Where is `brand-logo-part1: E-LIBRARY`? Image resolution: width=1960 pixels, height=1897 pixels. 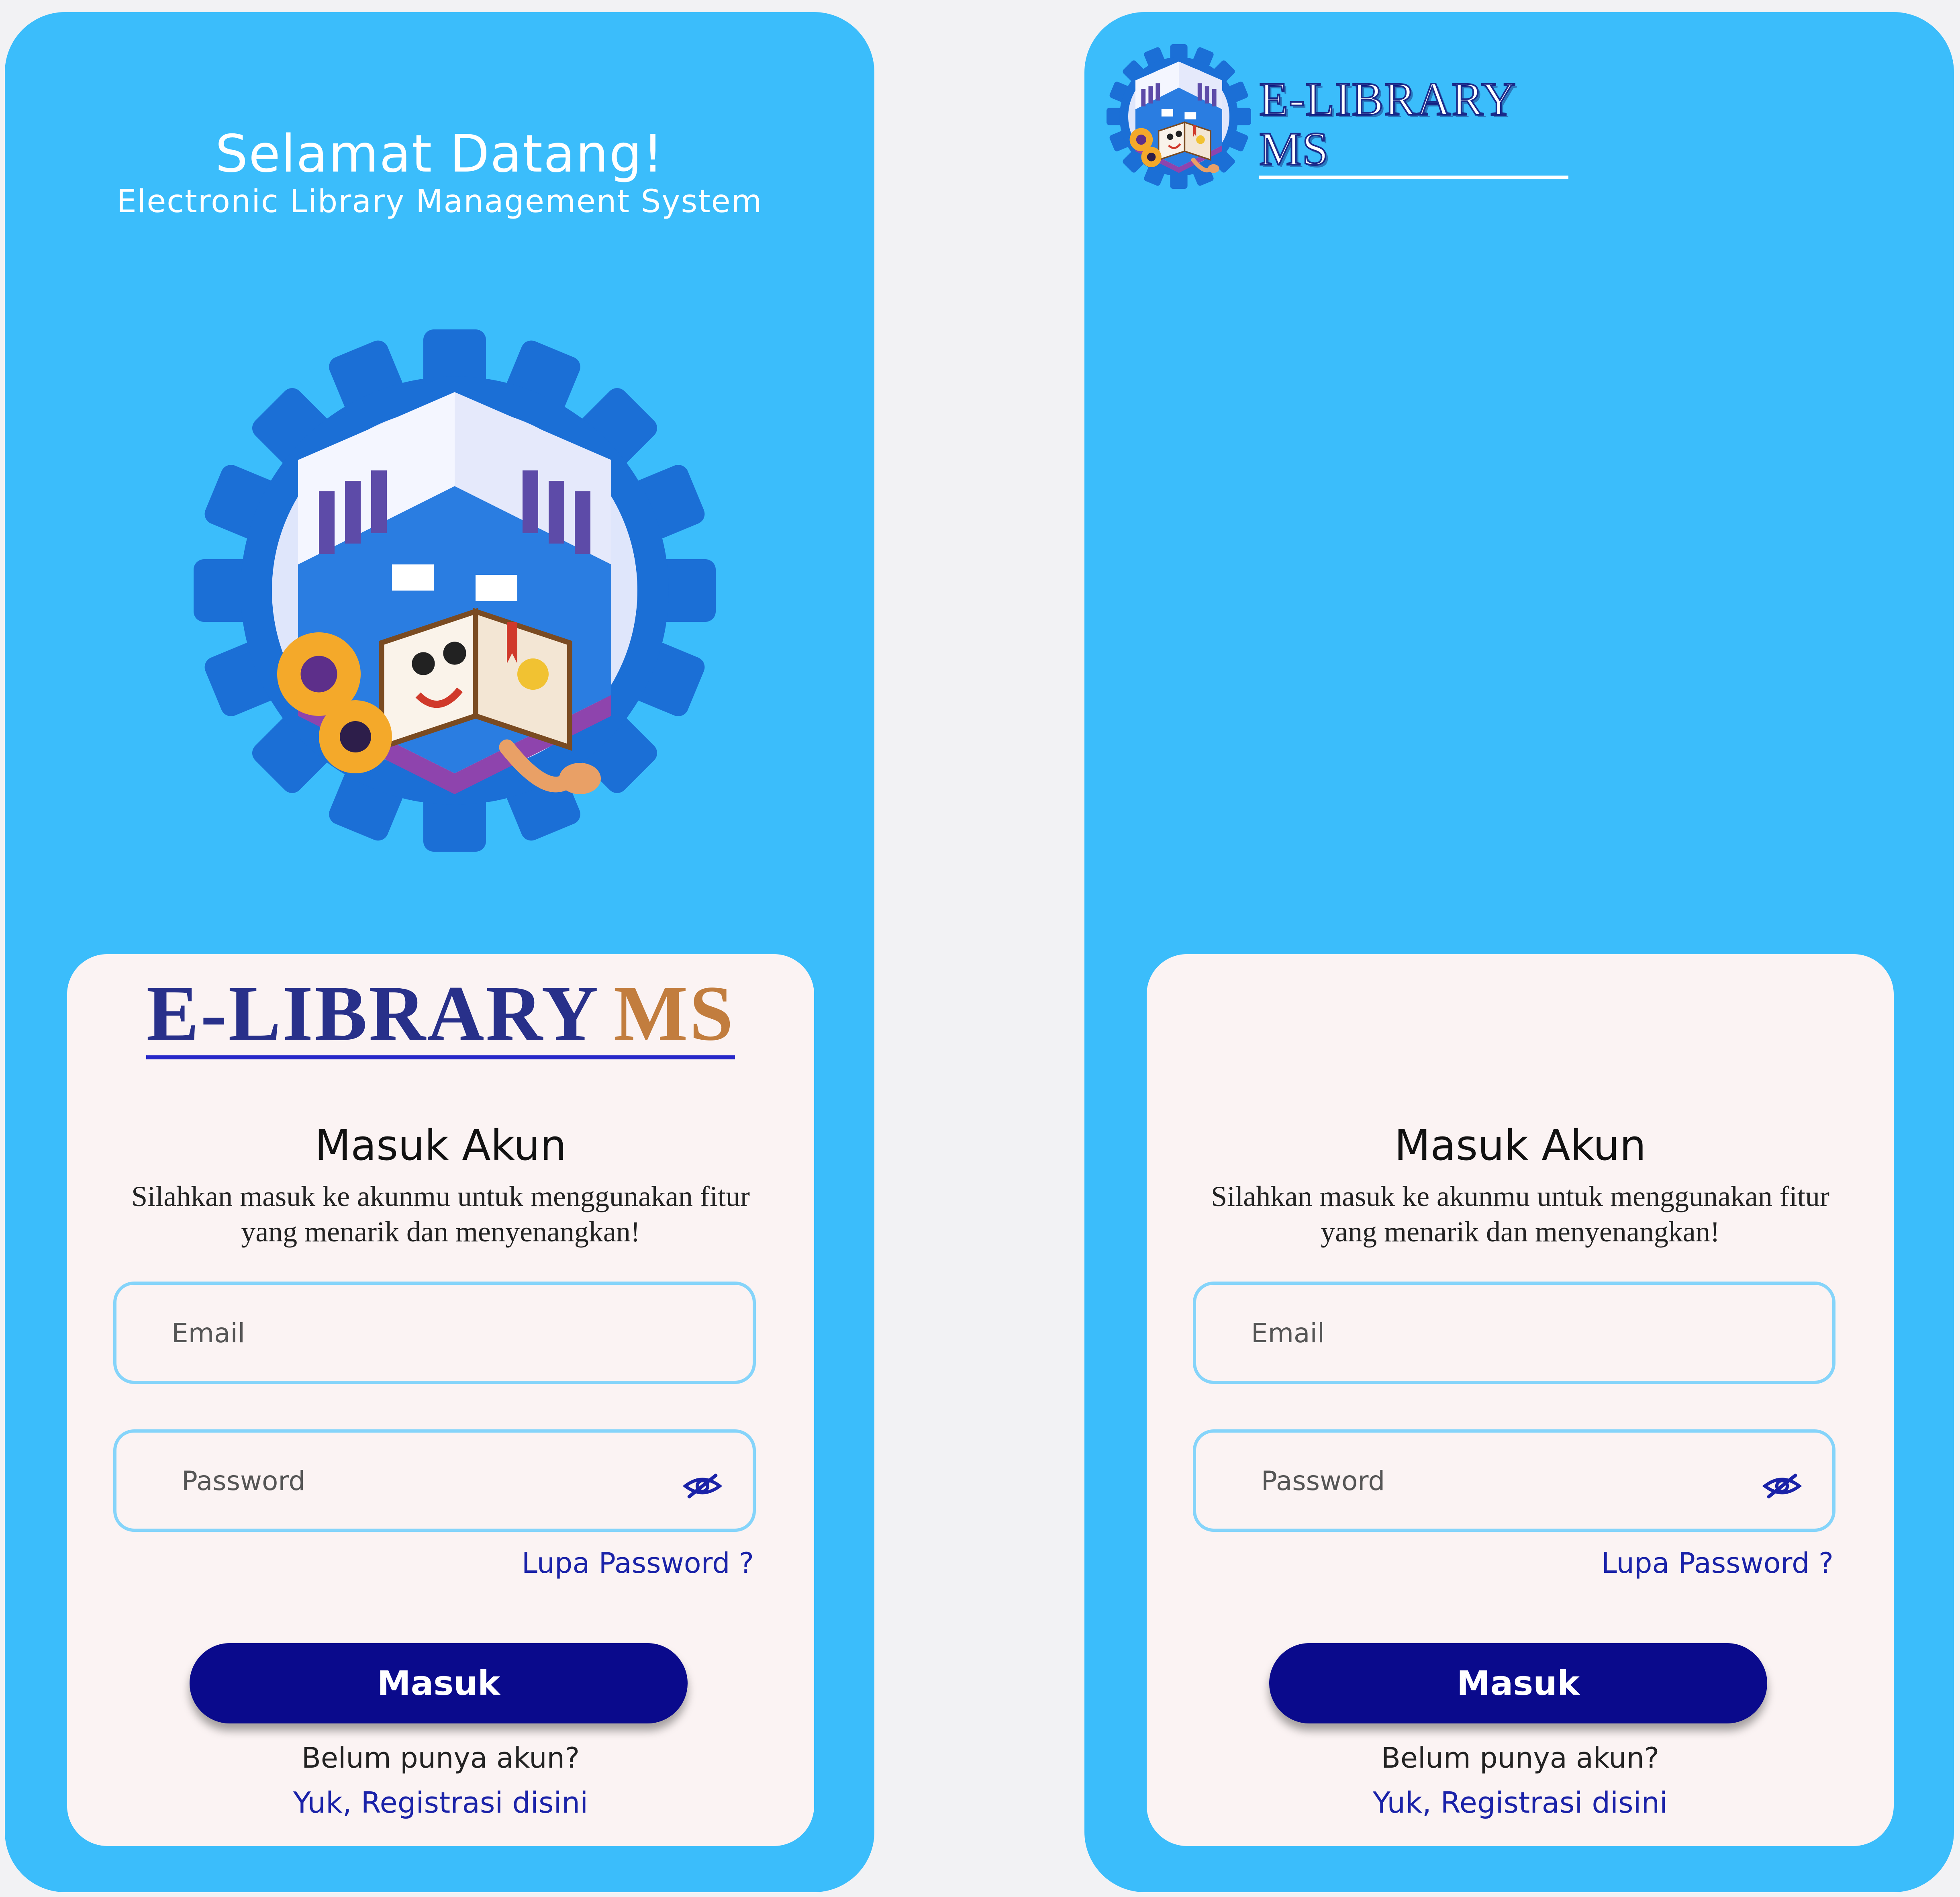
brand-logo-part1: E-LIBRARY is located at coordinates (373, 1013).